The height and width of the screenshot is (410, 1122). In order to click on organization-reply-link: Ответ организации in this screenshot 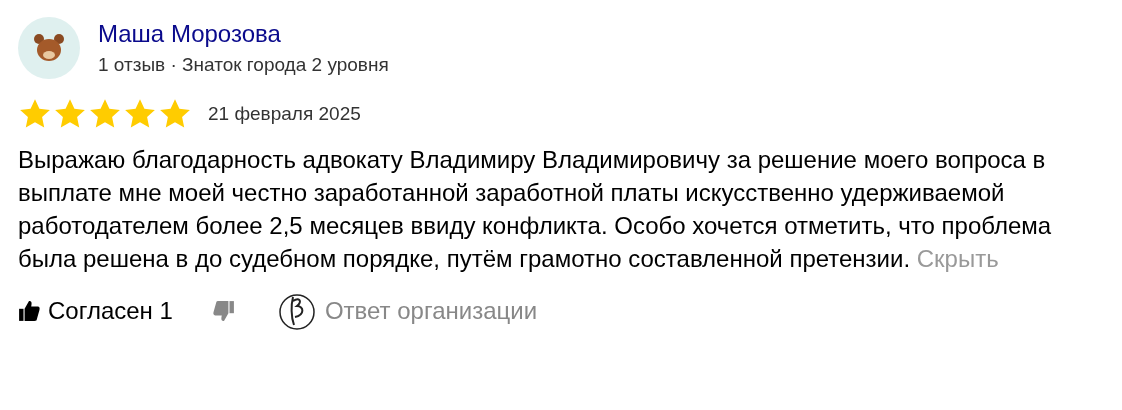, I will do `click(431, 311)`.